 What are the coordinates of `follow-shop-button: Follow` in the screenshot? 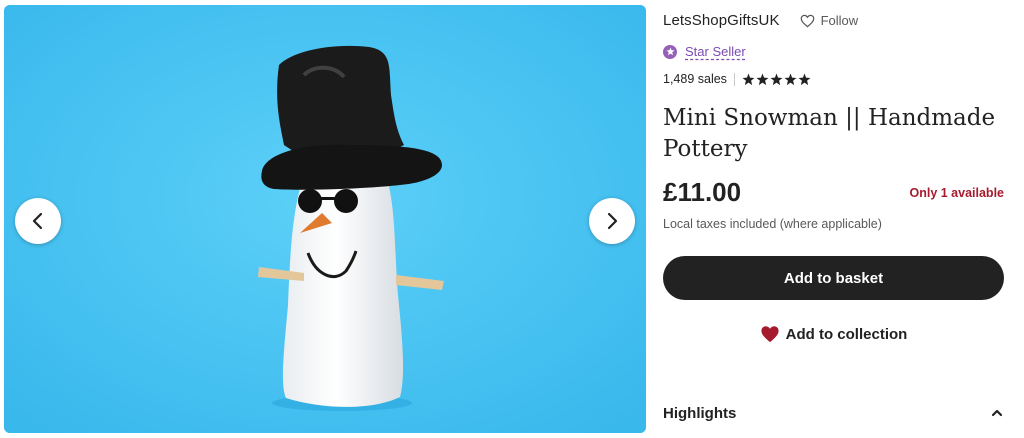 It's located at (829, 20).